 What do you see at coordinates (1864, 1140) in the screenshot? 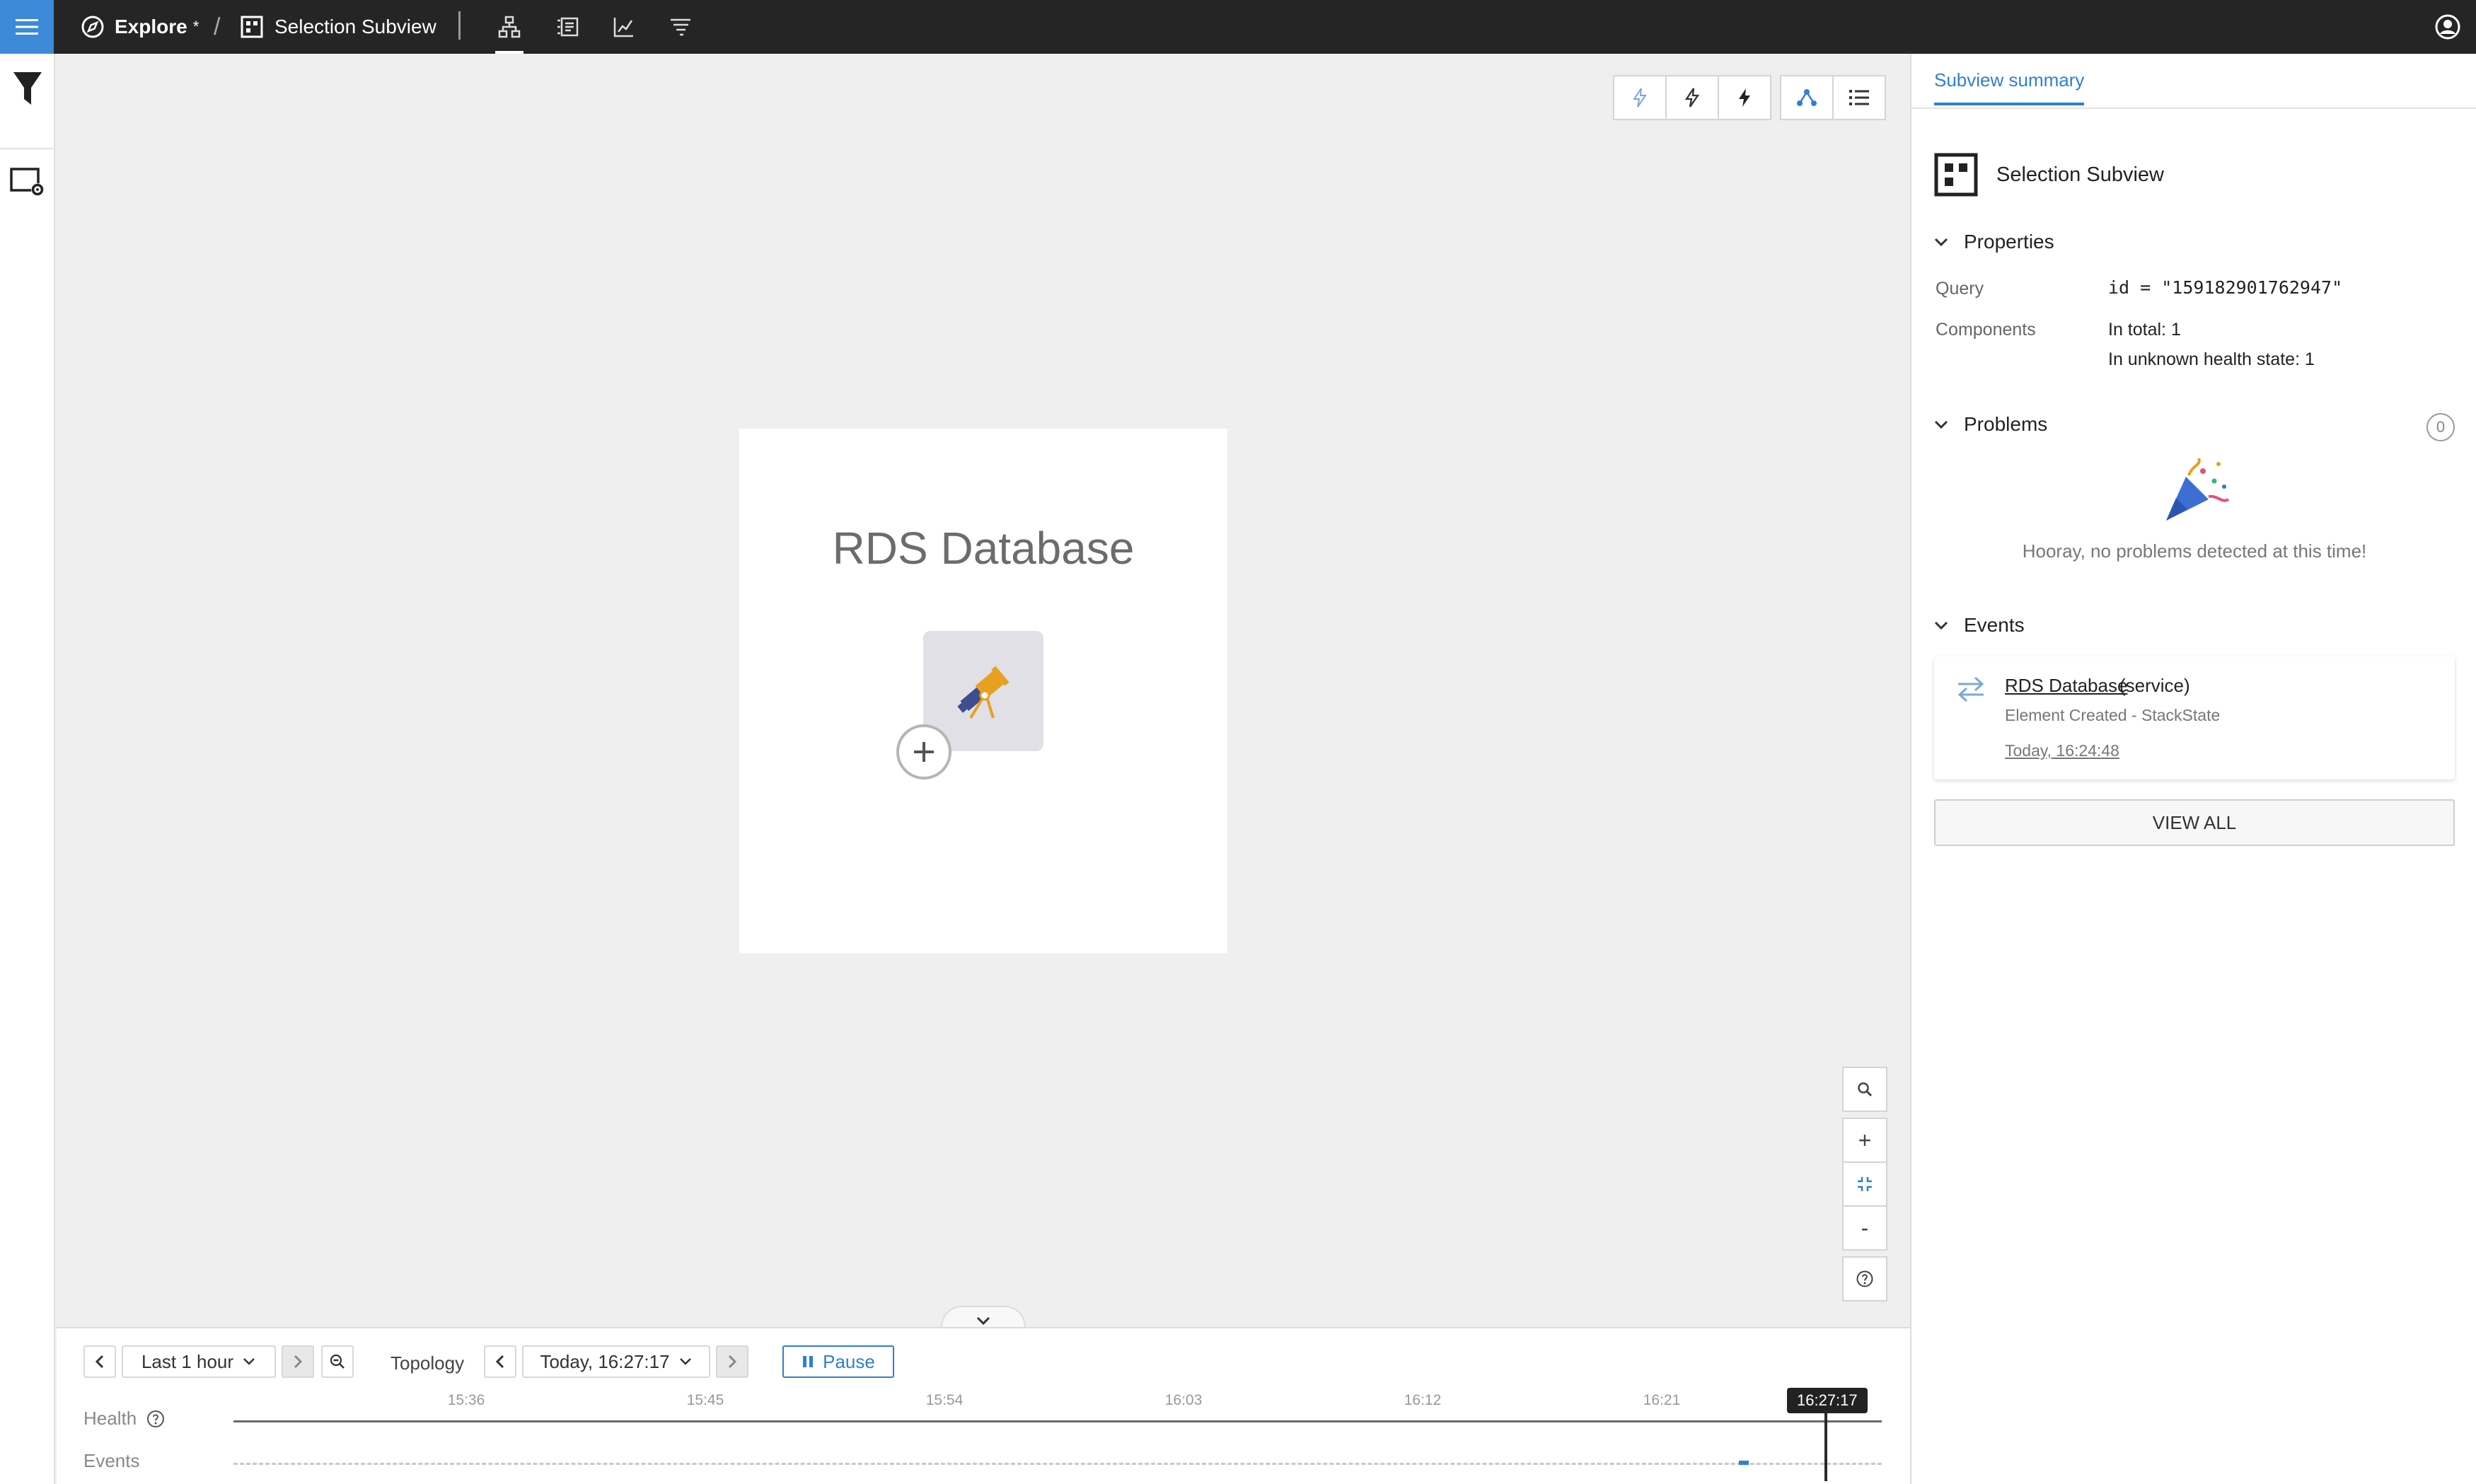
I see `zoom-in-button: +` at bounding box center [1864, 1140].